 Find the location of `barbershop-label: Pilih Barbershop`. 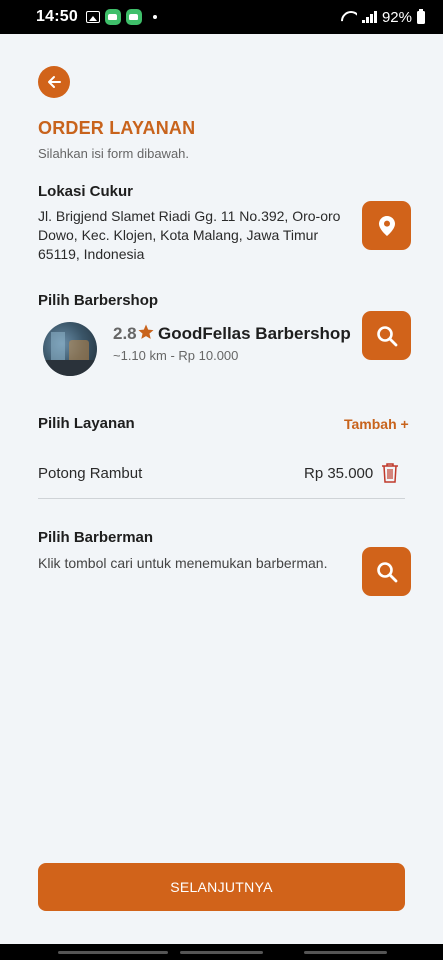

barbershop-label: Pilih Barbershop is located at coordinates (98, 300).